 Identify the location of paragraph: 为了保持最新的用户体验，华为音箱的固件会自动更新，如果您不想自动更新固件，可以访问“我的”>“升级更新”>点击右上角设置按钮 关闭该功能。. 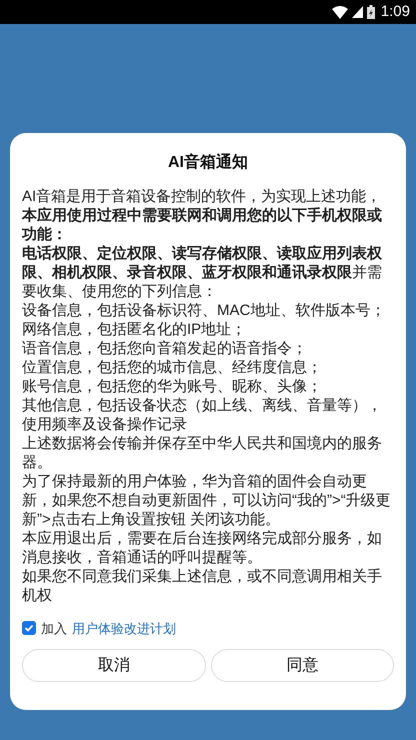
(207, 500).